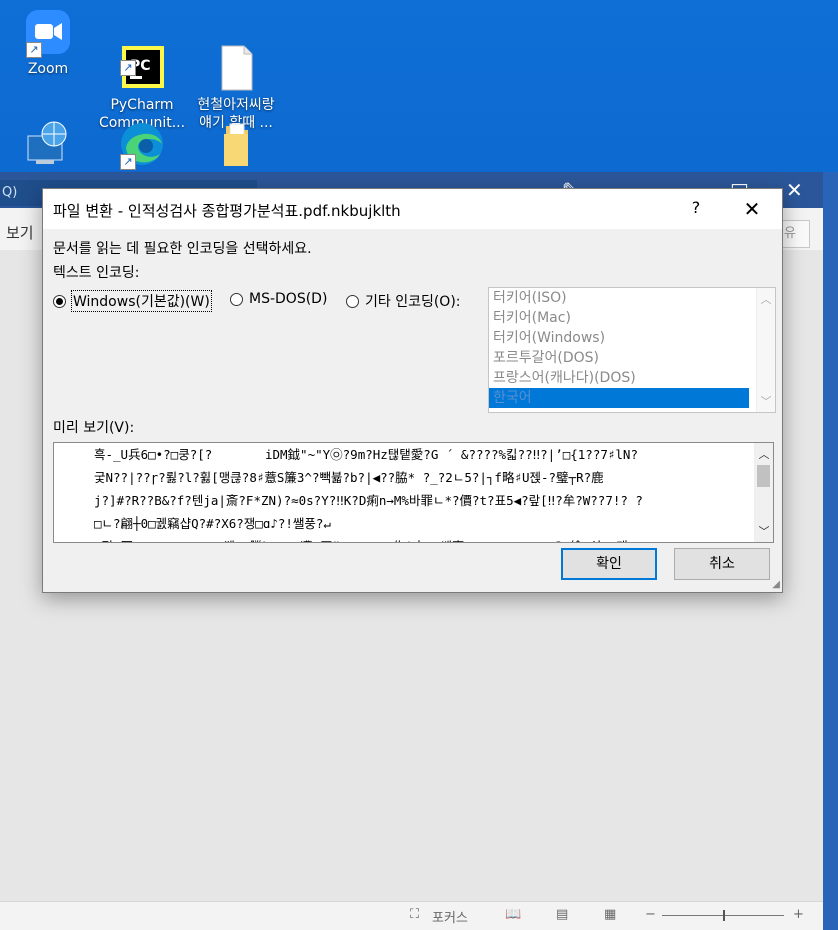 The height and width of the screenshot is (930, 838). What do you see at coordinates (182, 249) in the screenshot?
I see `instruction-text: 문서를 읽는 데 필요한 인코딩을 선택하세요.` at bounding box center [182, 249].